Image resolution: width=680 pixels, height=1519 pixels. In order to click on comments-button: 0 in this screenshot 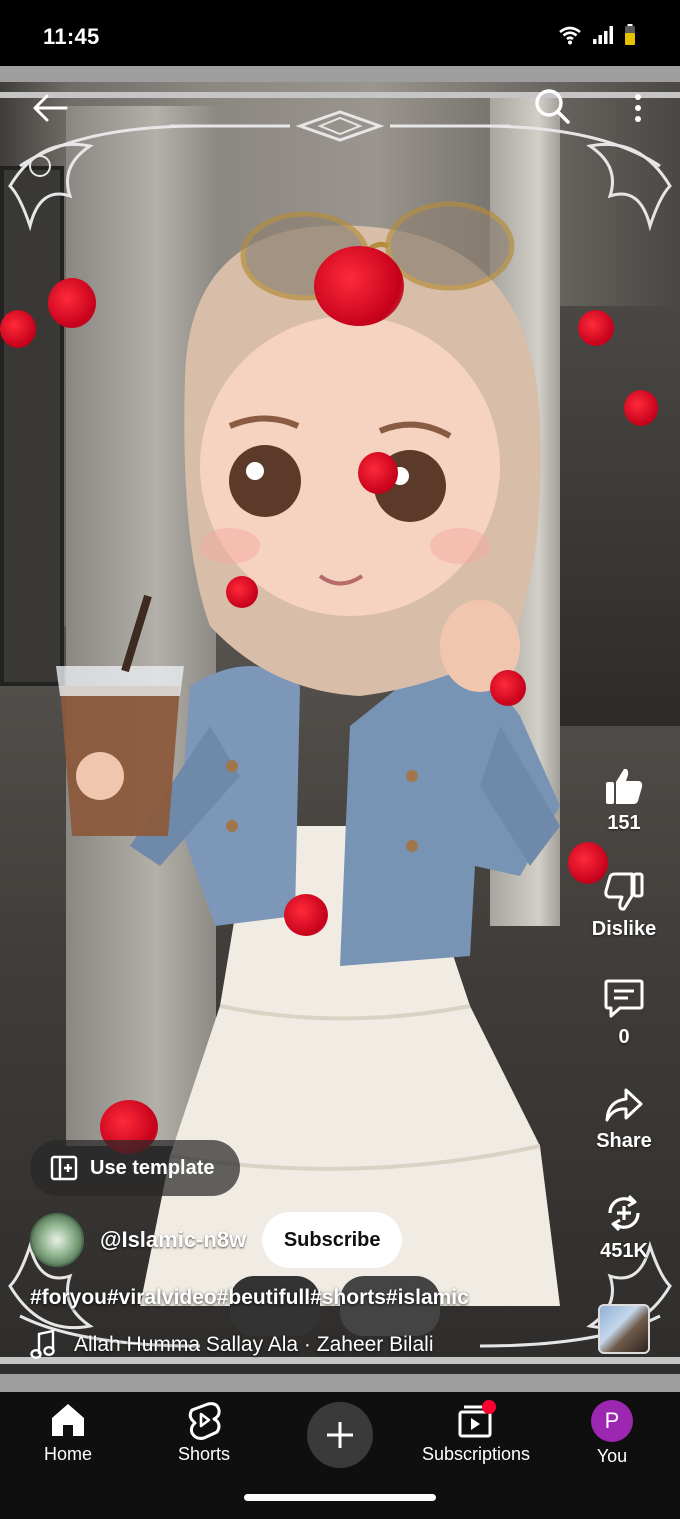, I will do `click(624, 1013)`.